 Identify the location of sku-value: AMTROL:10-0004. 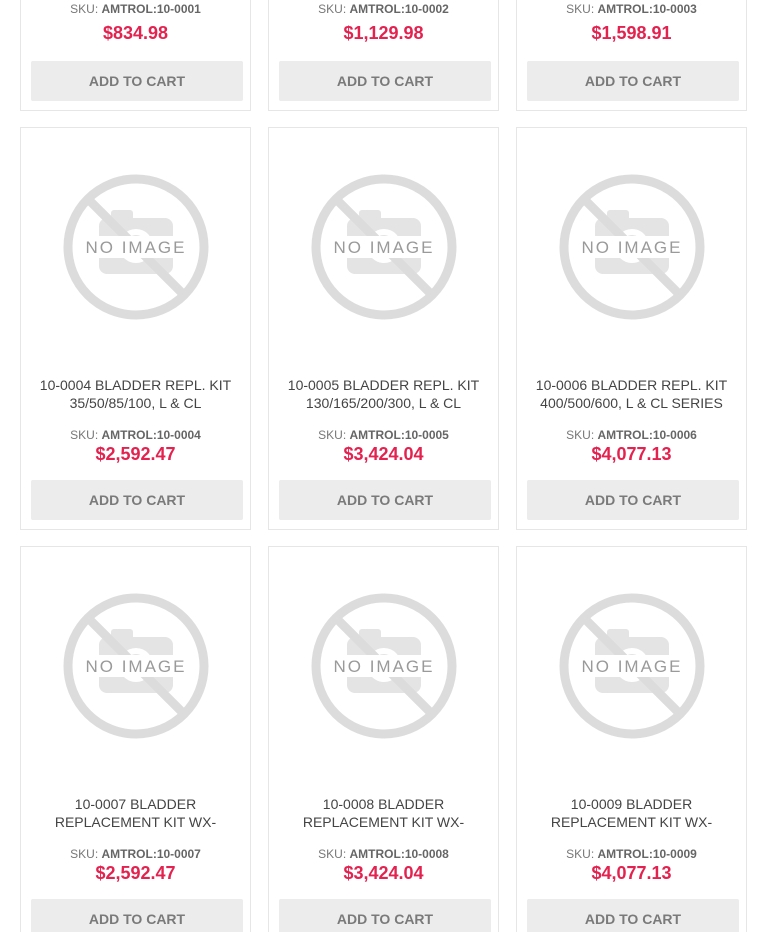
(151, 435).